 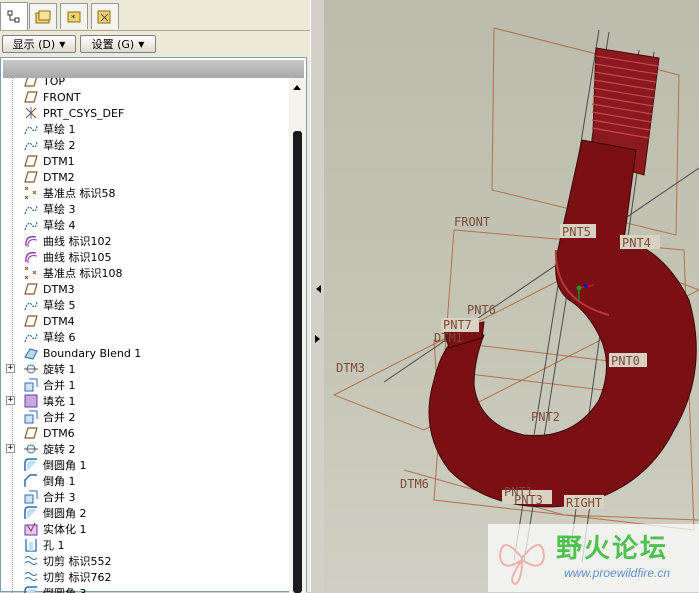 I want to click on tree-item-label: 基准点 标识108, so click(x=83, y=273).